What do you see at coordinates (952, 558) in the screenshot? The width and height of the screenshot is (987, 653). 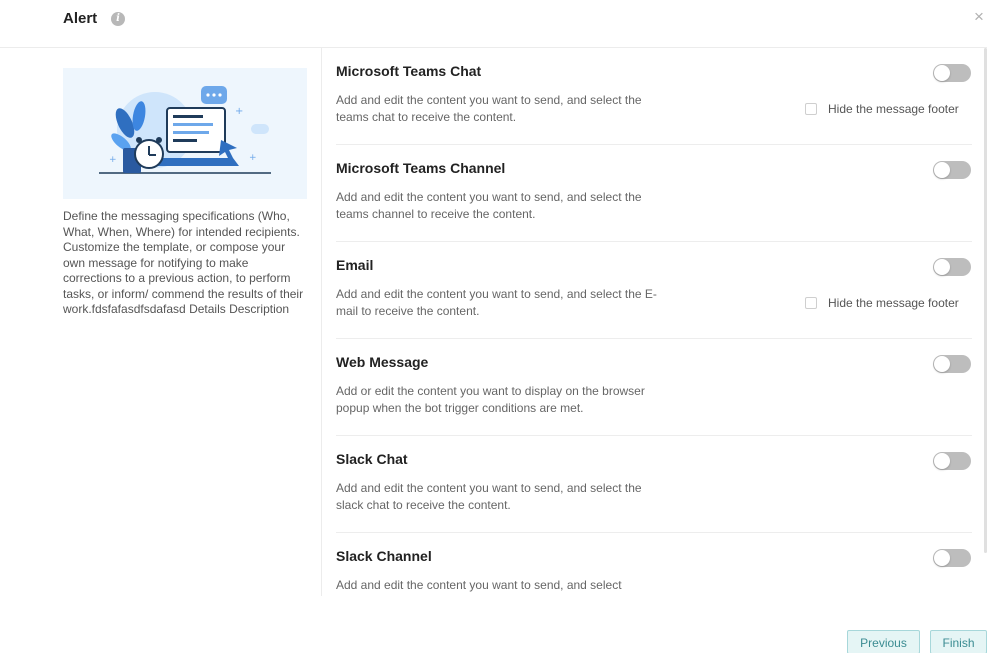 I see `slack-channel-toggle` at bounding box center [952, 558].